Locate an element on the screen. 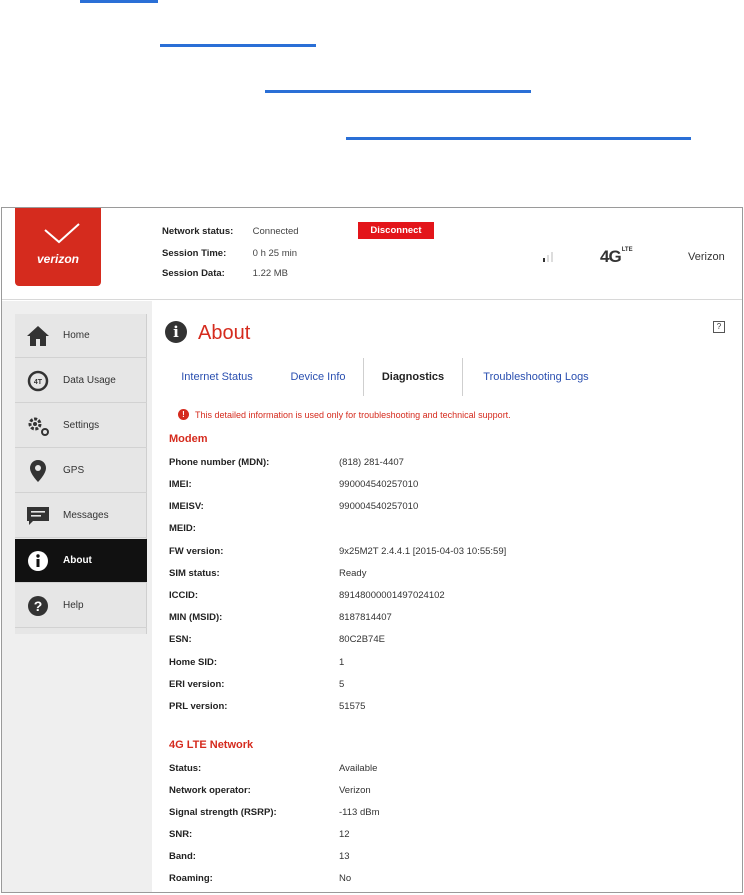  network-type-suffix: LTE is located at coordinates (627, 250).